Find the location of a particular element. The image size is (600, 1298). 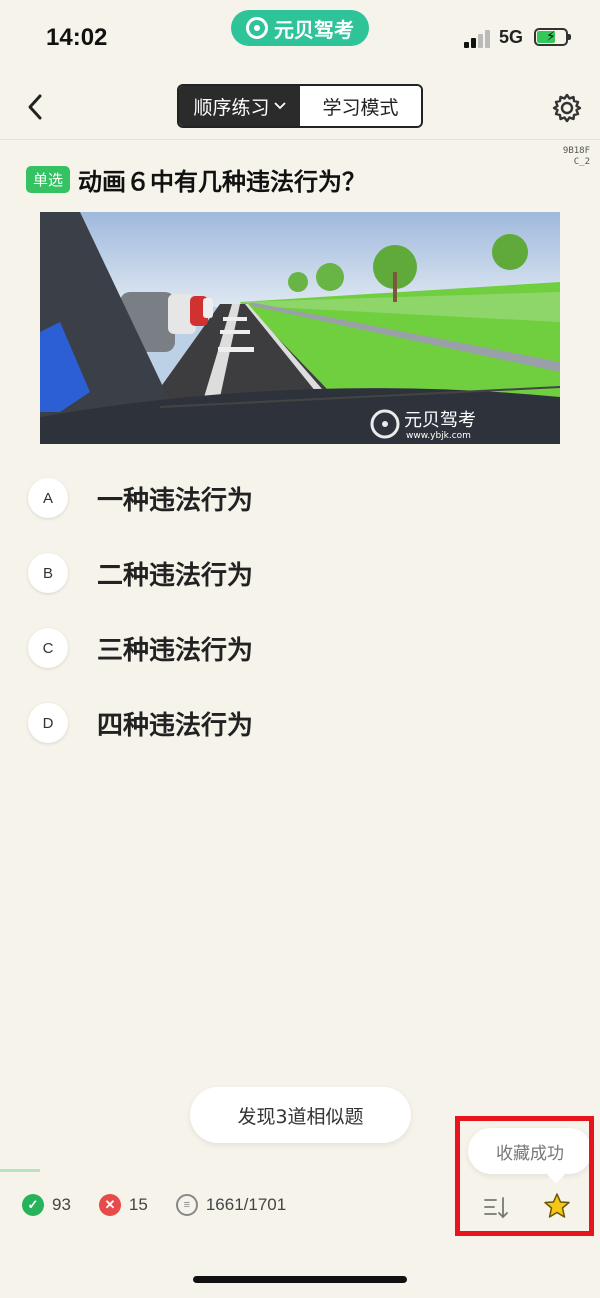

list-circle-icon: ≡ is located at coordinates (186, 1205).